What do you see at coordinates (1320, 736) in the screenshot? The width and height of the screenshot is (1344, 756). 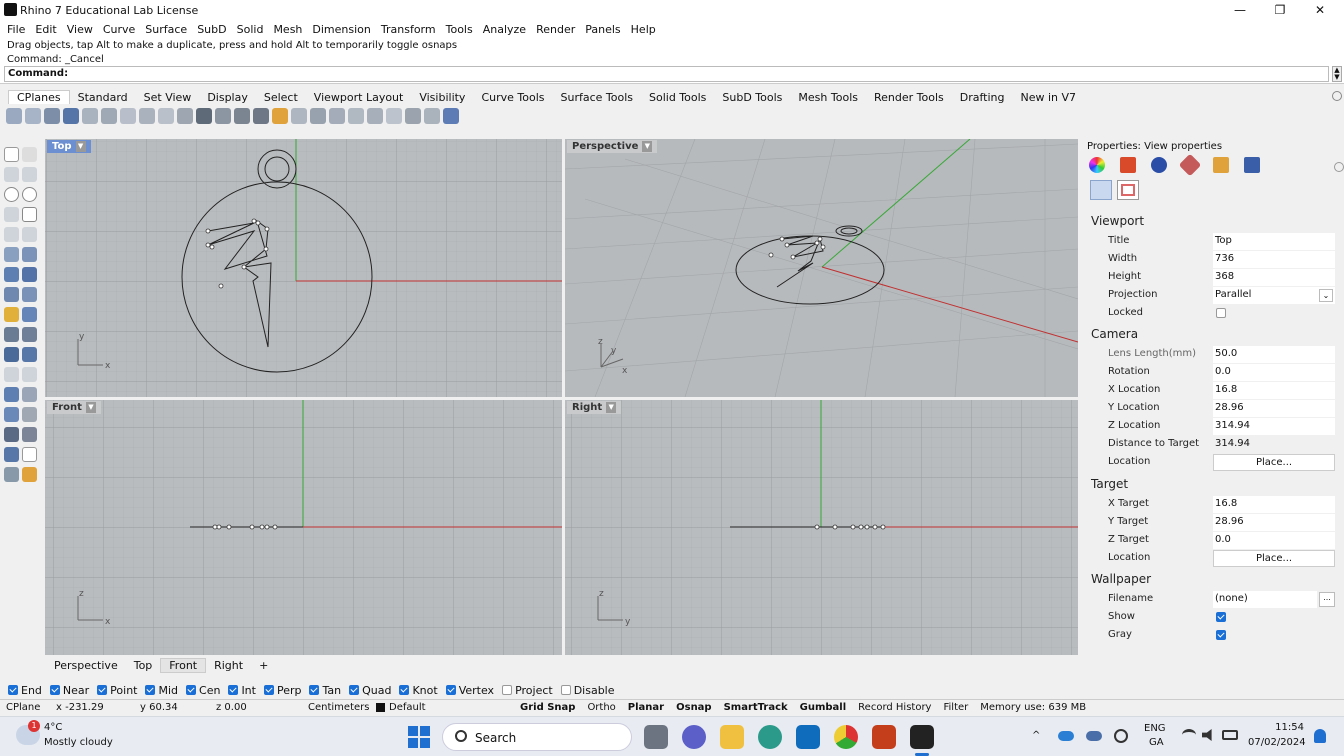 I see `notification-bell-icon` at bounding box center [1320, 736].